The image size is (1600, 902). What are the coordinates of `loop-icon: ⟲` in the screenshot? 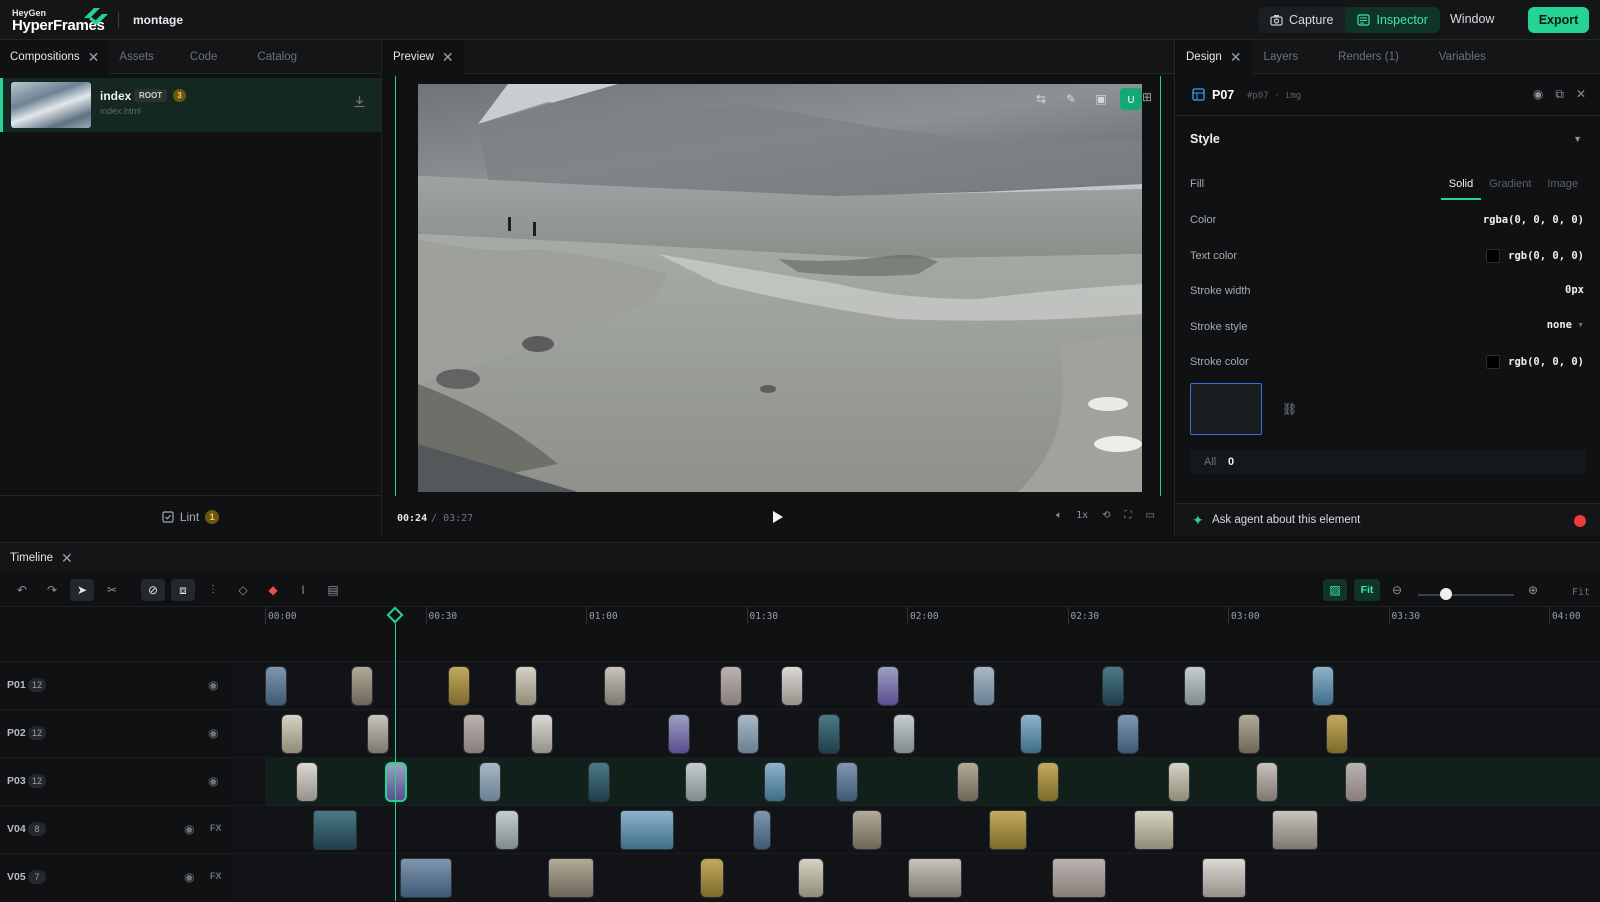 It's located at (1106, 515).